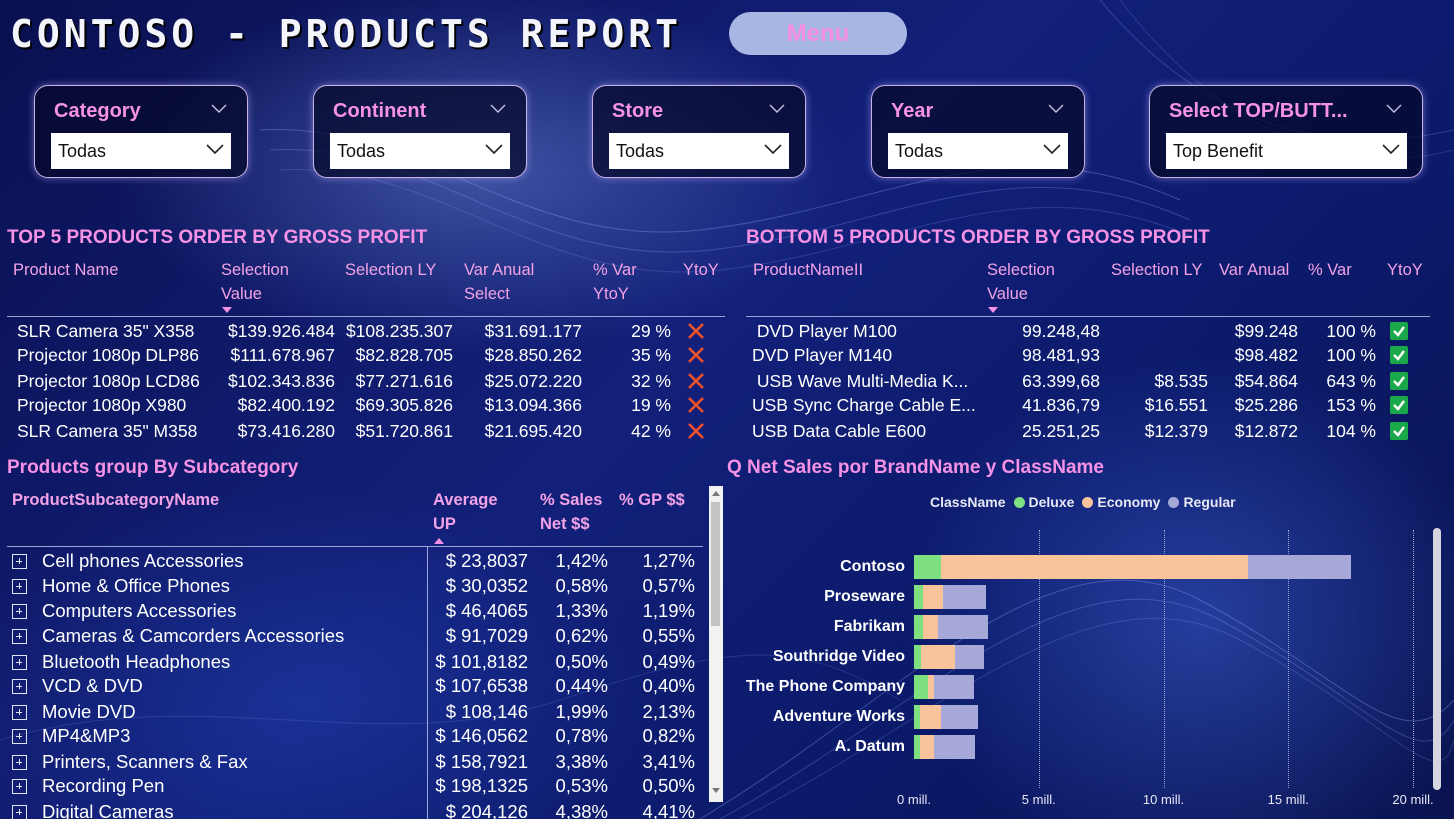  I want to click on subcategory-name-cell: Home & Office Phones, so click(136, 585).